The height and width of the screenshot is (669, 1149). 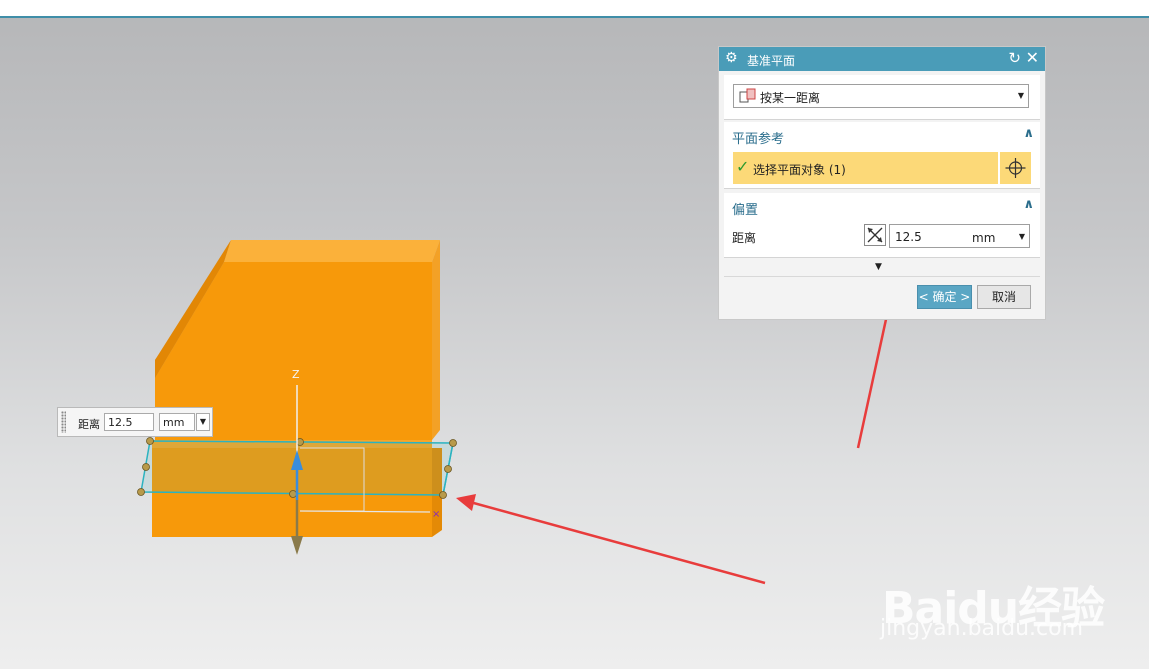 I want to click on type-select-value: 按某一距离, so click(x=790, y=98).